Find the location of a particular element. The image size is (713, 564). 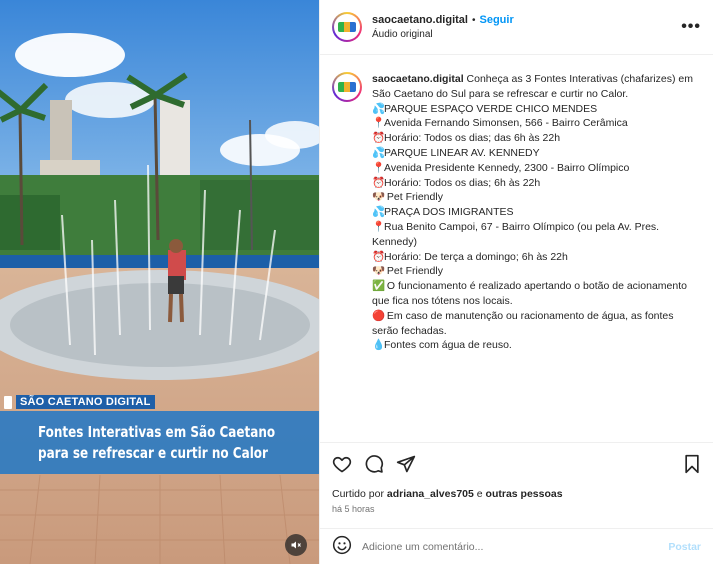

heart-icon is located at coordinates (342, 464).